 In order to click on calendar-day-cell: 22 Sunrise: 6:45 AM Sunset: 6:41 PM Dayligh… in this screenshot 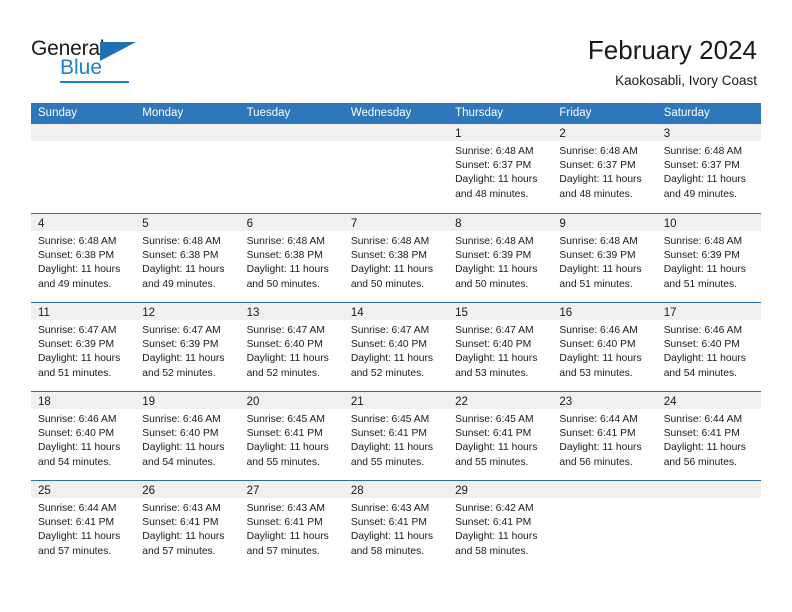, I will do `click(500, 436)`.